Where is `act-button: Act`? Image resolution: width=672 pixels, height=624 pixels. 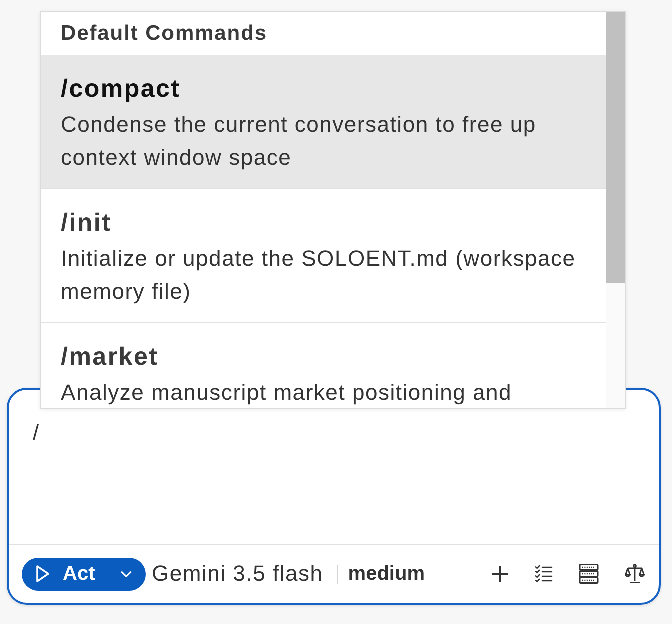
act-button: Act is located at coordinates (84, 574).